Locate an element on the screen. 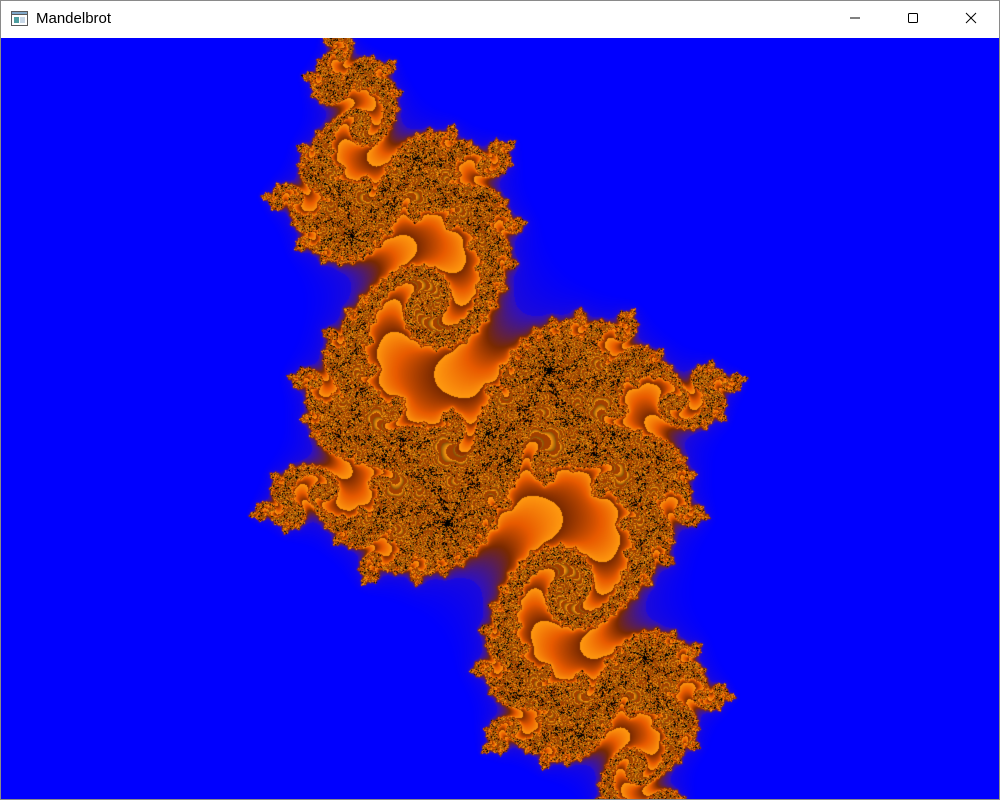 The width and height of the screenshot is (1000, 800). close-button is located at coordinates (970, 19).